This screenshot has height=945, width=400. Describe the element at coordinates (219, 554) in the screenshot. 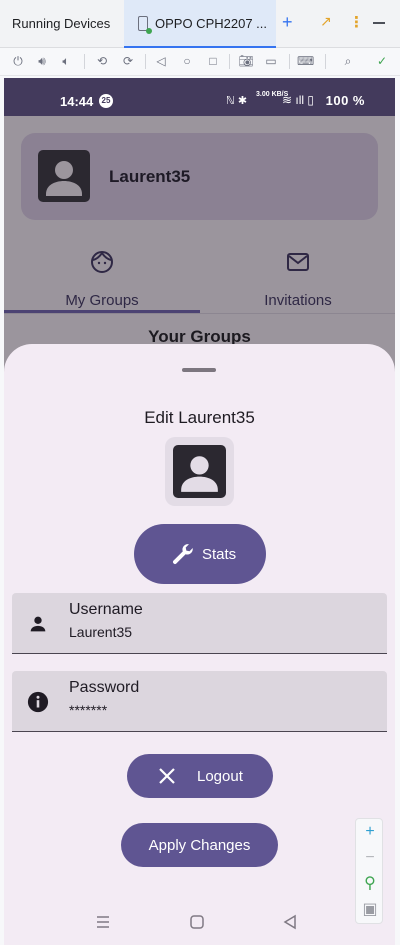

I see `stats-button-label: Stats` at that location.